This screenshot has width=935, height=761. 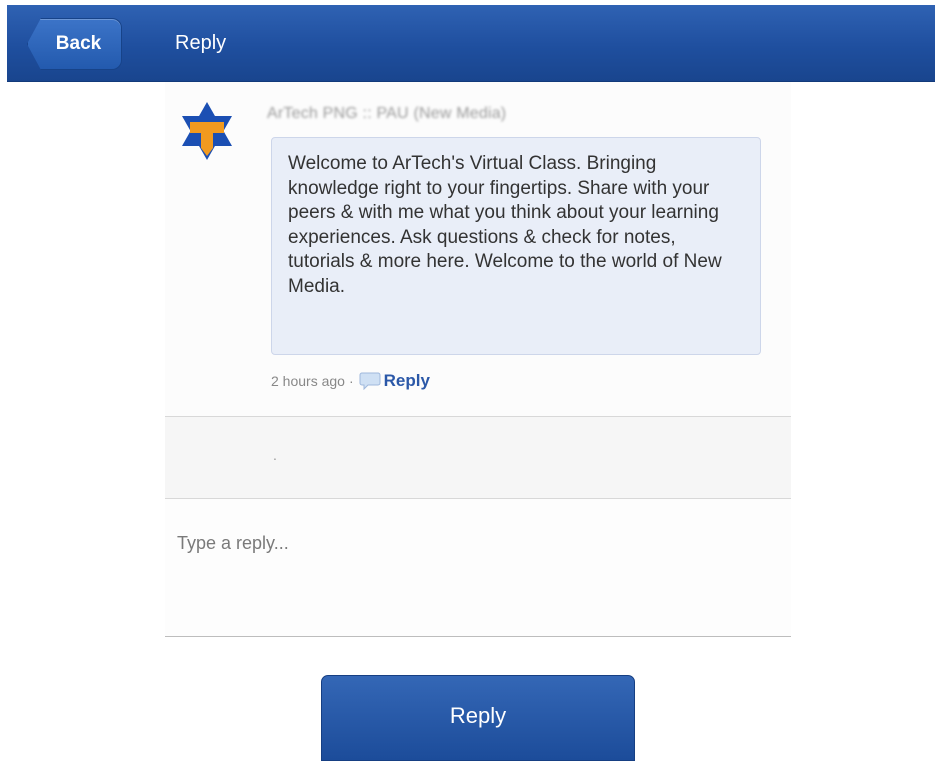 I want to click on empty-reply-text: ., so click(x=275, y=455).